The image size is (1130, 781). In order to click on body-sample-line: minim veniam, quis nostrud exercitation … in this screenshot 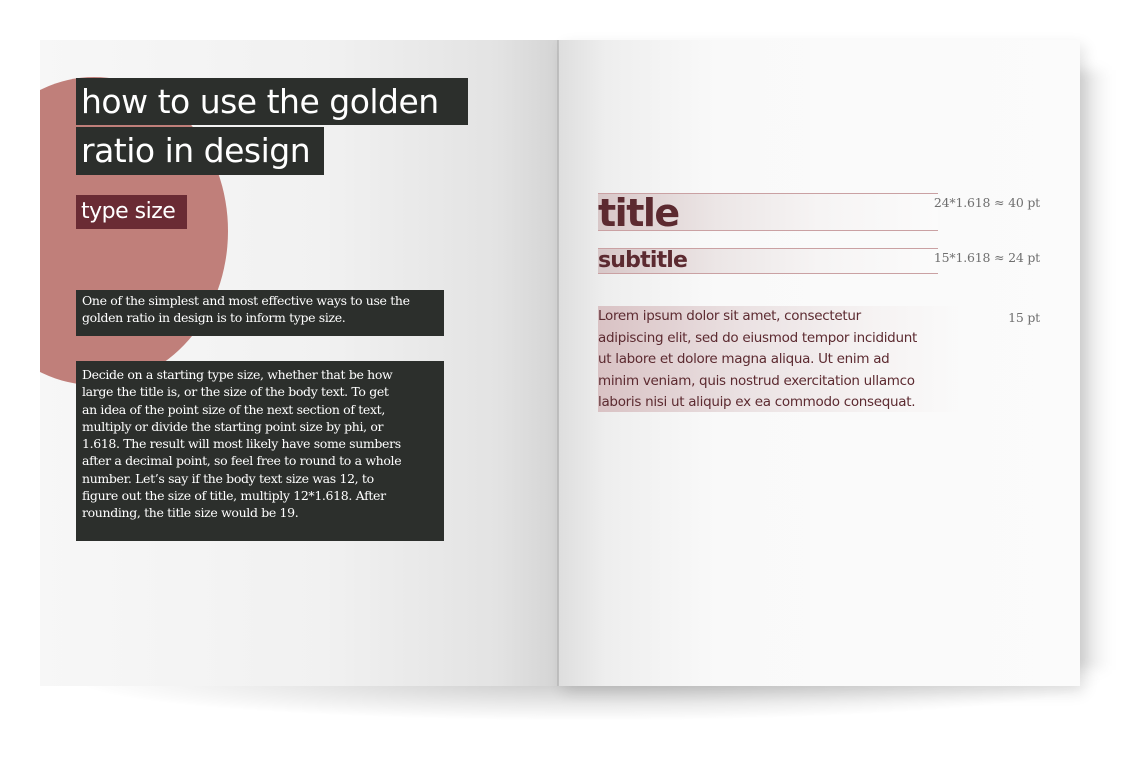, I will do `click(756, 380)`.